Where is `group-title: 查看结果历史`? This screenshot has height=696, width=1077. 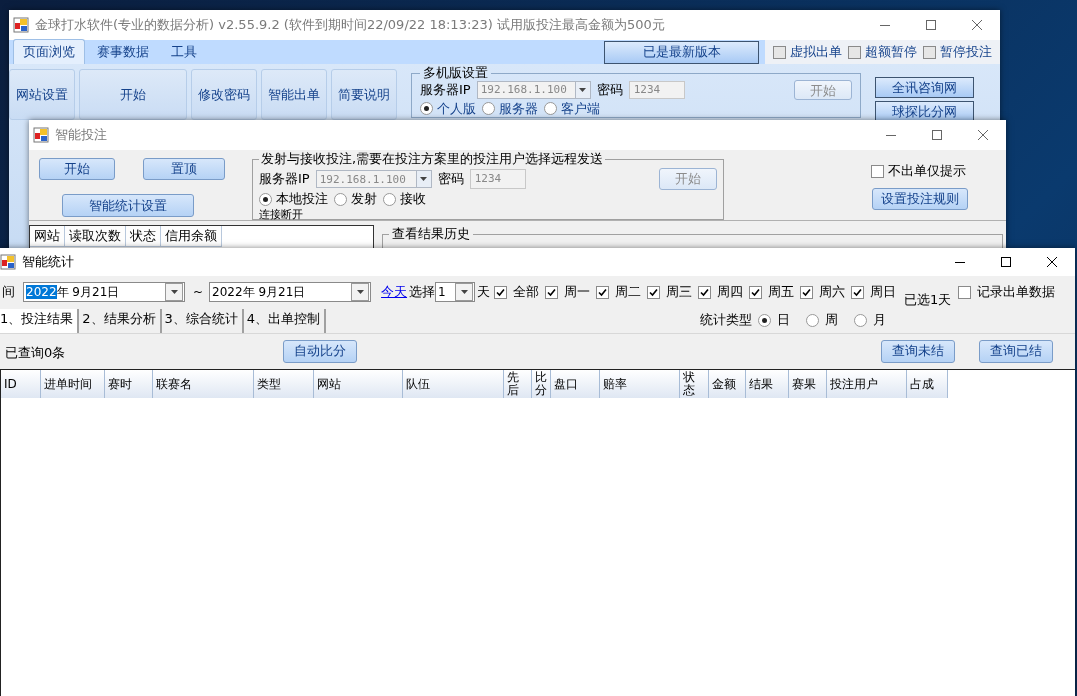 group-title: 查看结果历史 is located at coordinates (431, 234).